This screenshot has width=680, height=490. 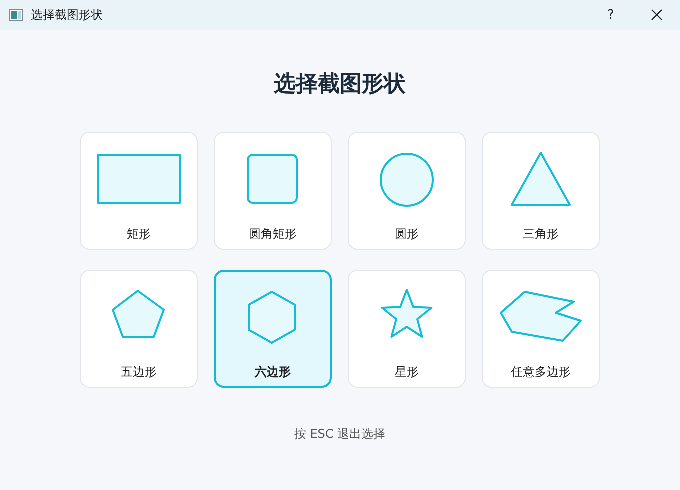 I want to click on shape-option: 圆形, so click(x=407, y=191).